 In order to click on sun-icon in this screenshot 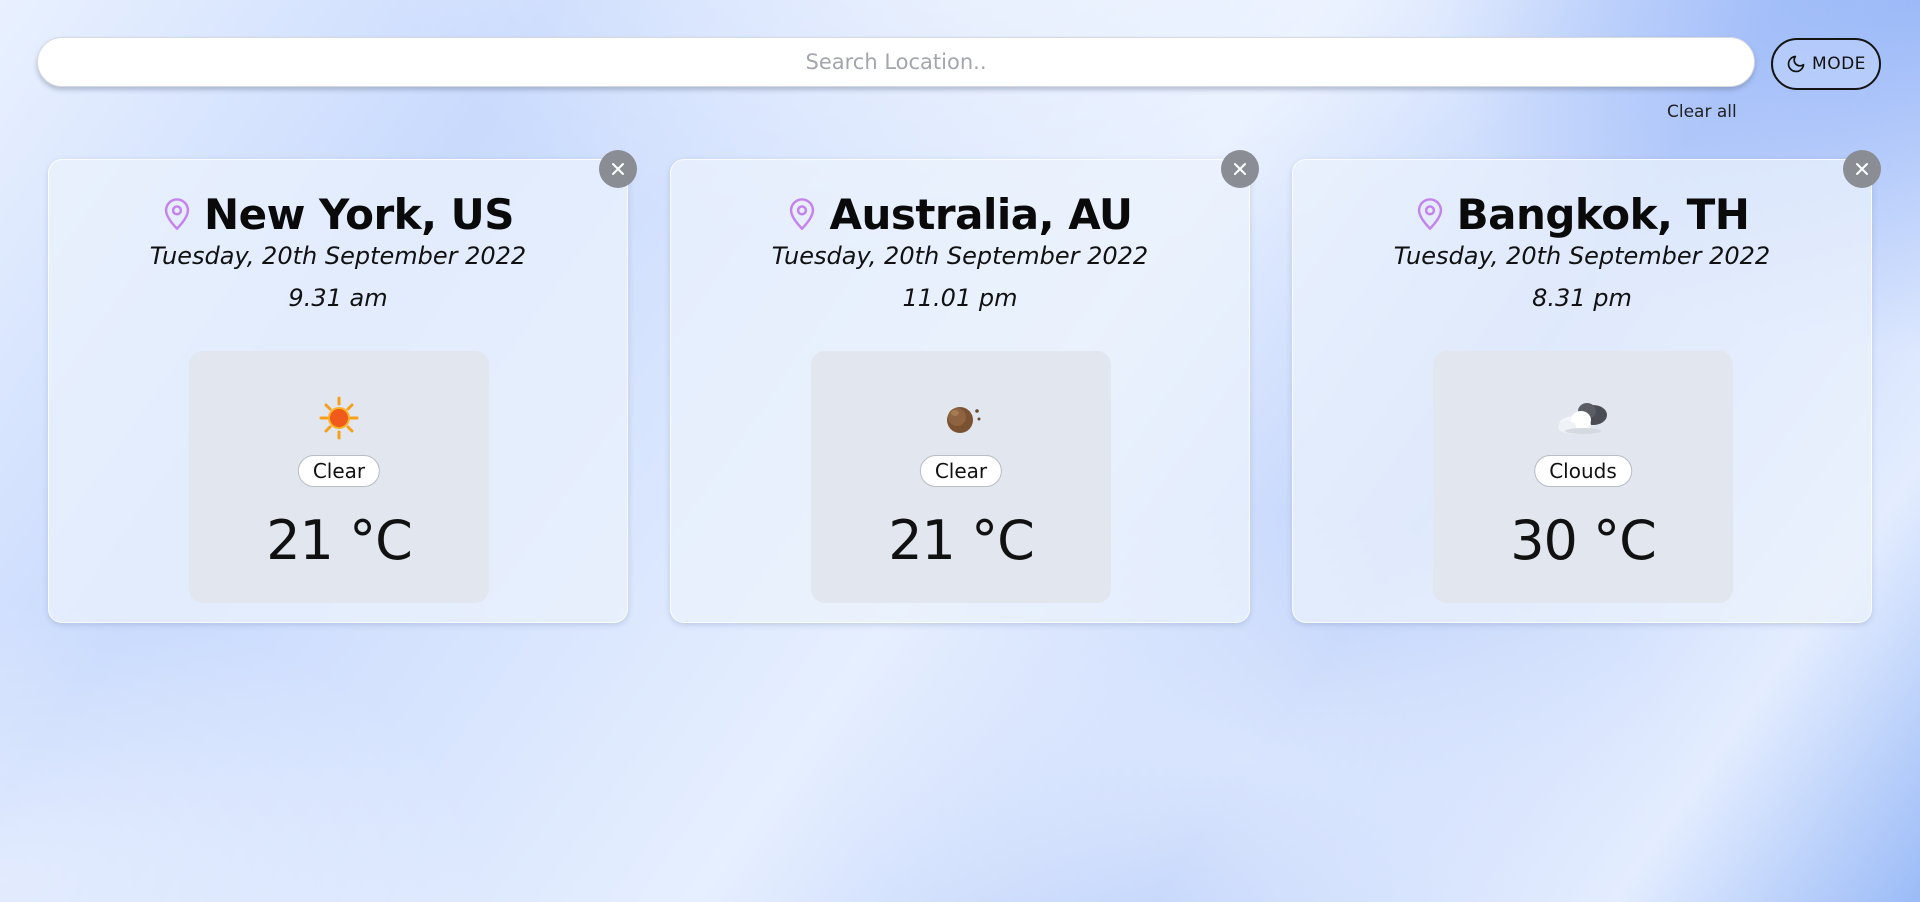, I will do `click(339, 418)`.